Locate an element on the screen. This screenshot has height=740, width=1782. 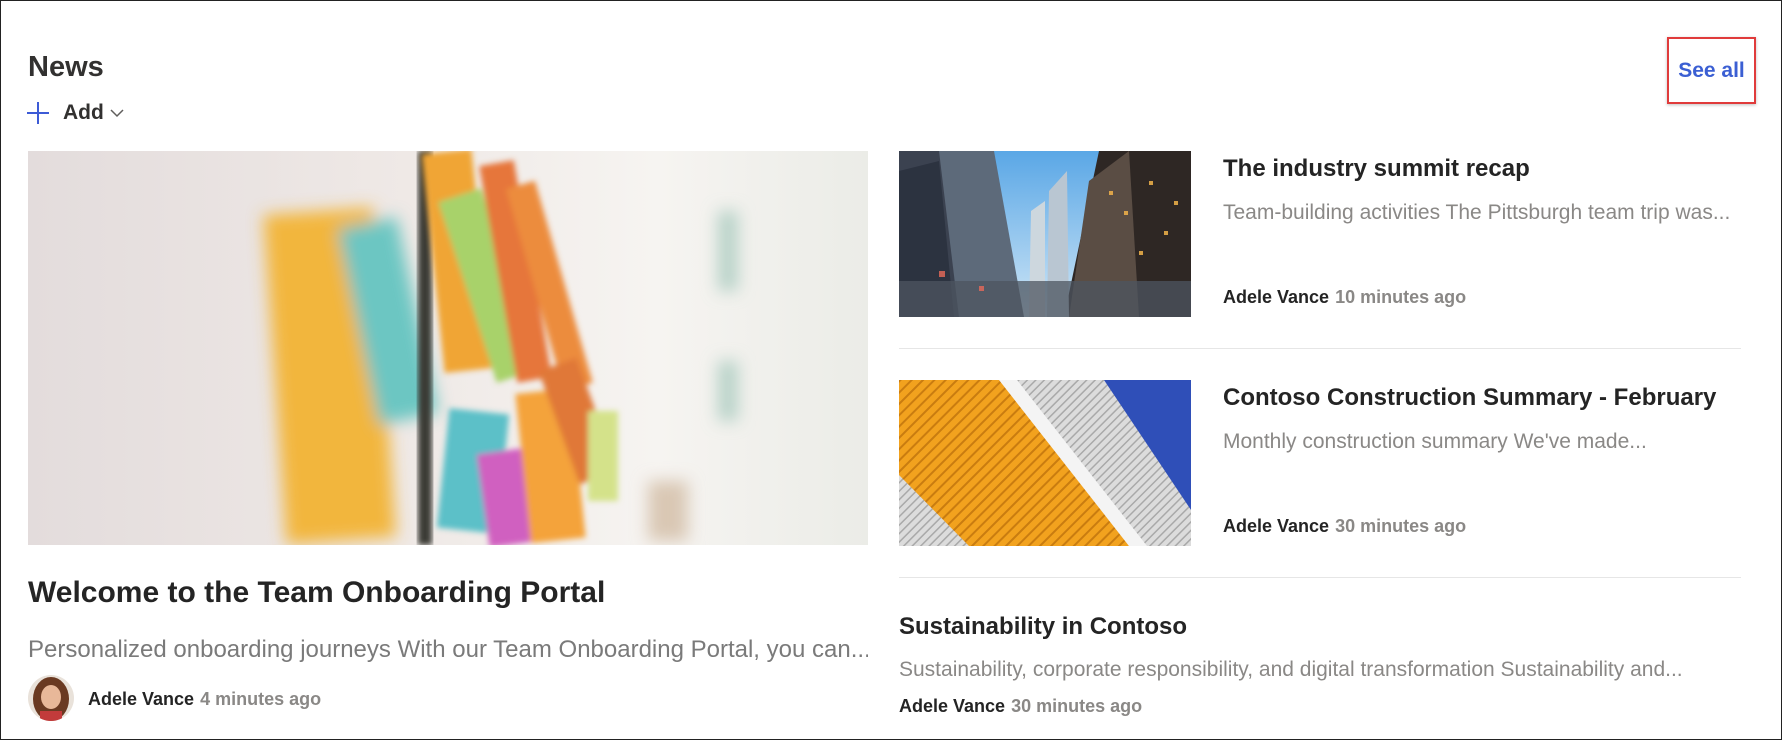
avatar is located at coordinates (51, 698).